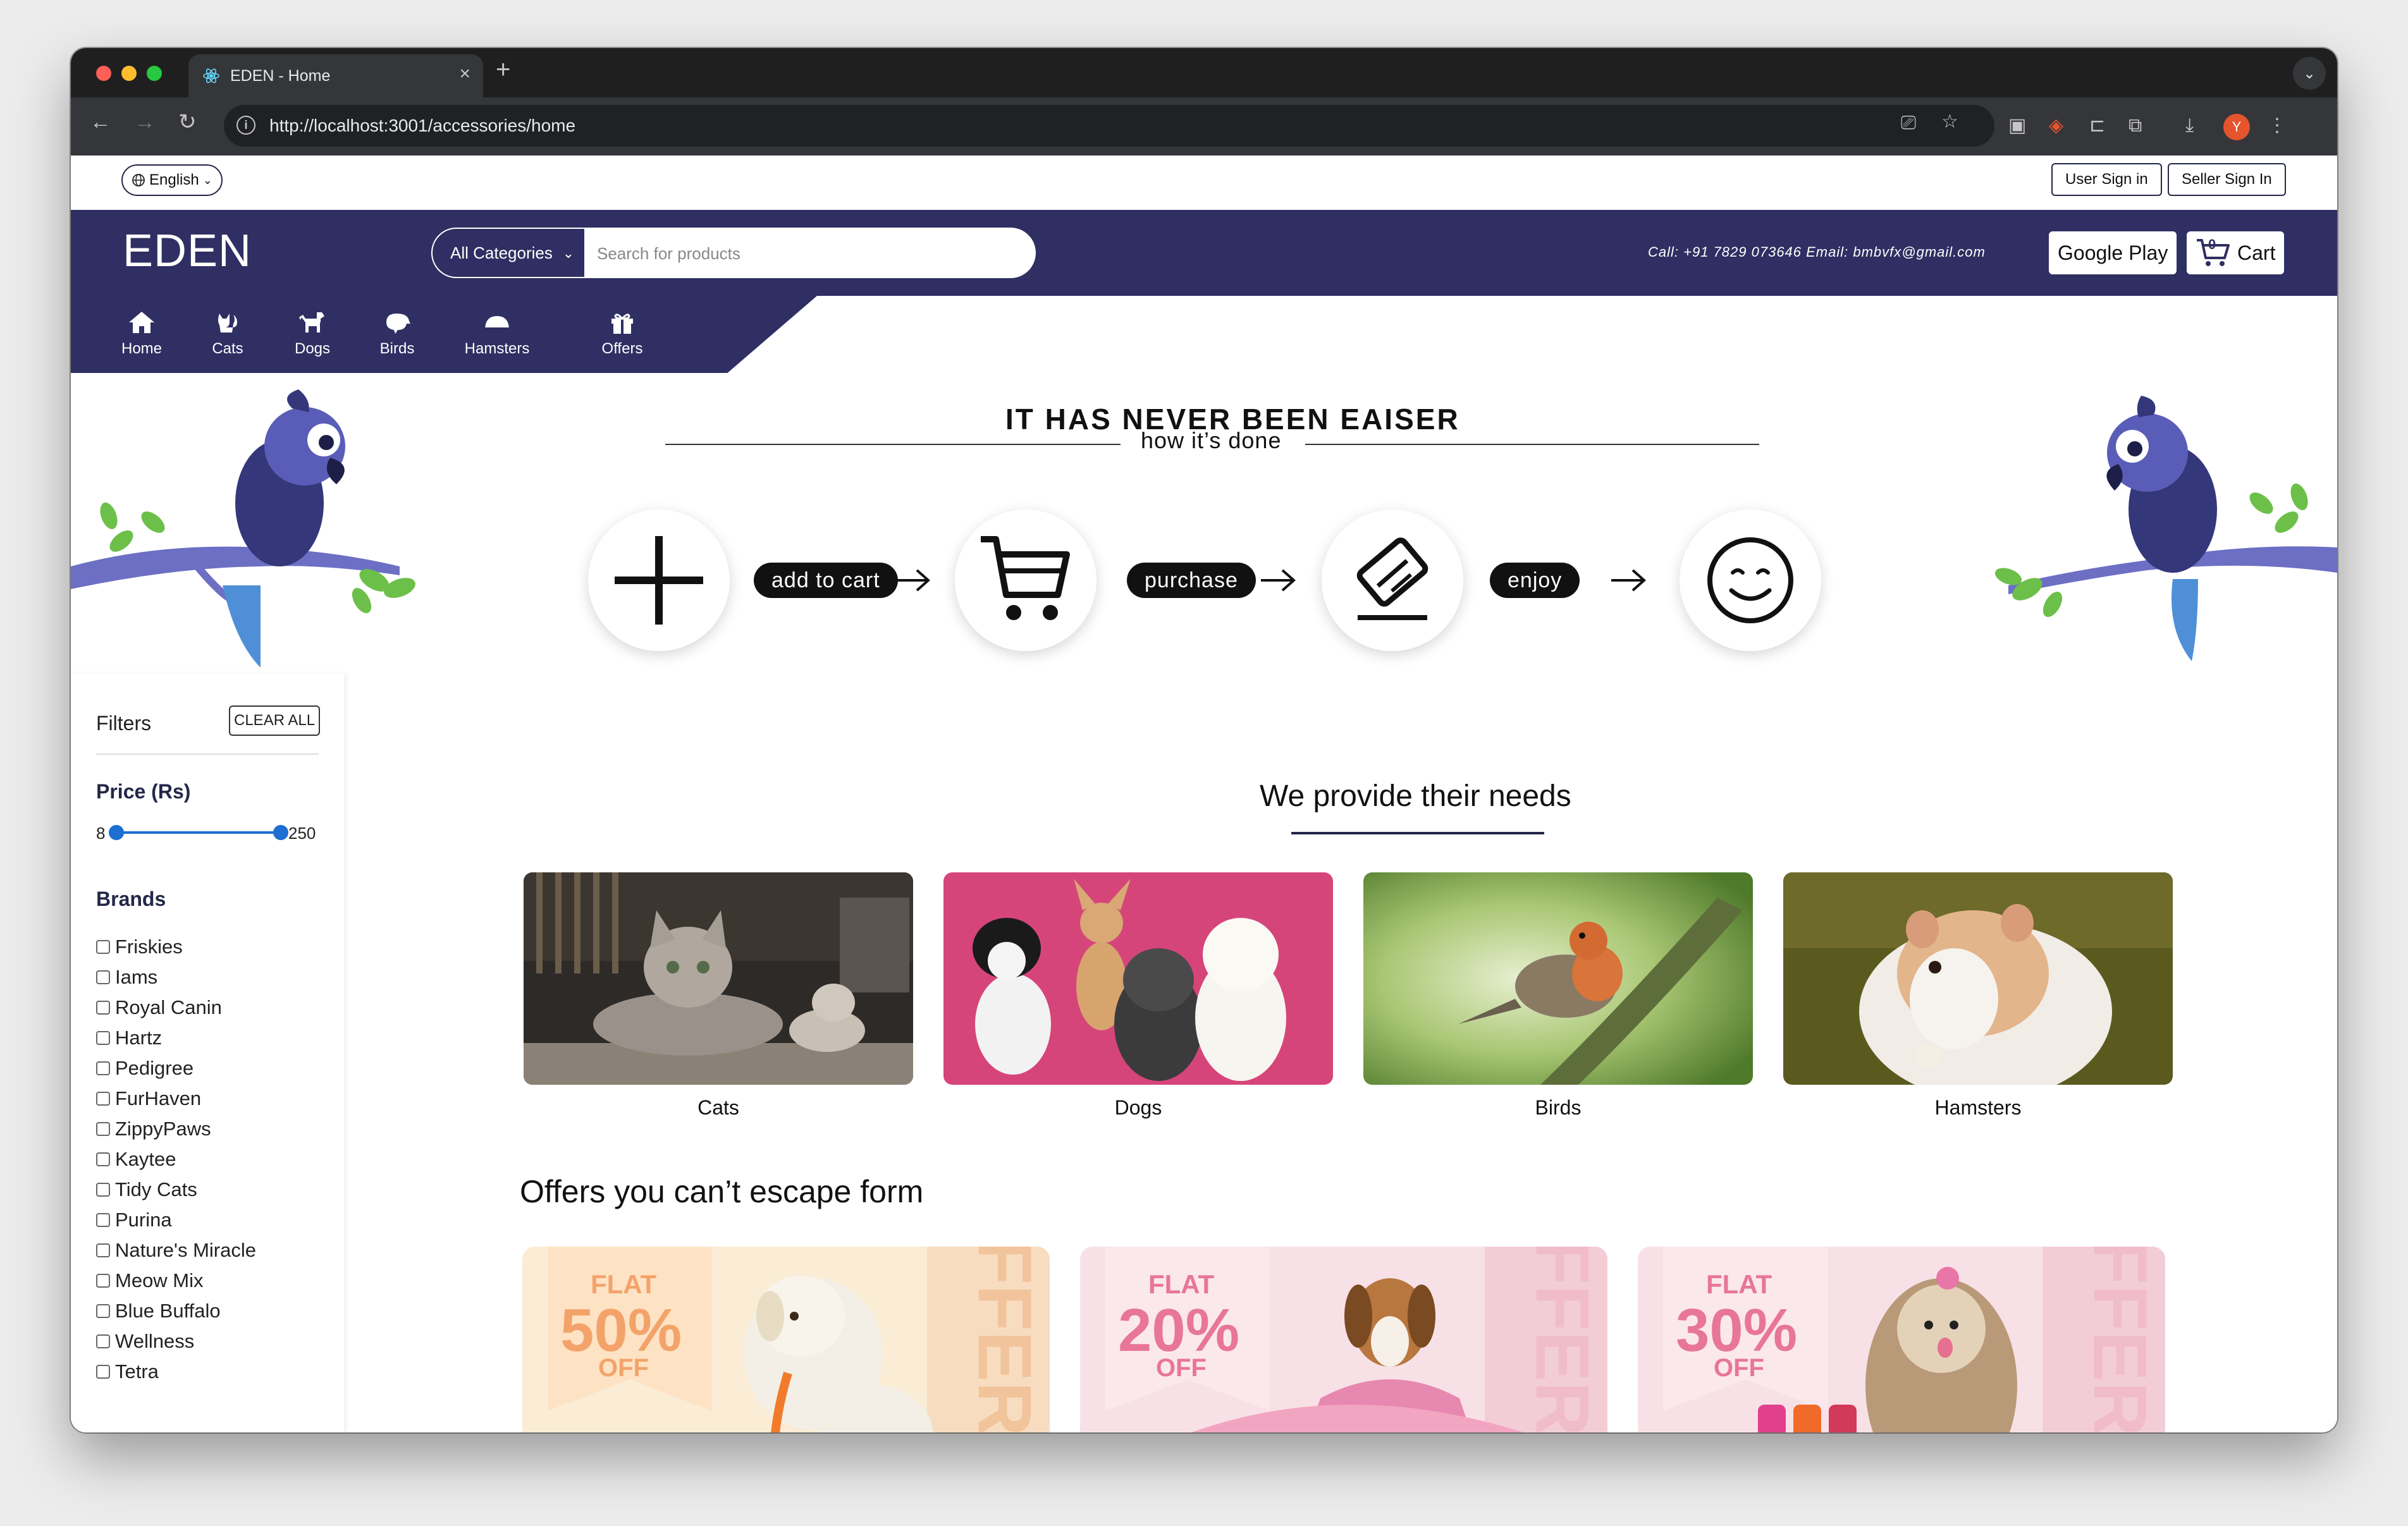 The width and height of the screenshot is (2408, 1526). Describe the element at coordinates (156, 1189) in the screenshot. I see `brand-label: Tidy Cats` at that location.